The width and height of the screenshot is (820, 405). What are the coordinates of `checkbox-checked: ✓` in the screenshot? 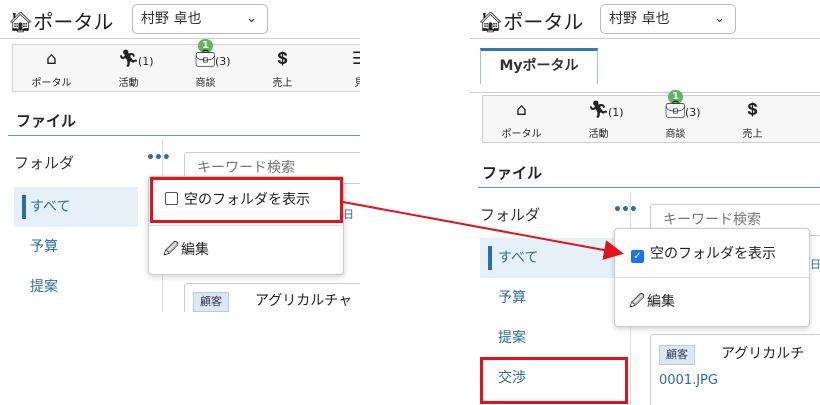 It's located at (637, 256).